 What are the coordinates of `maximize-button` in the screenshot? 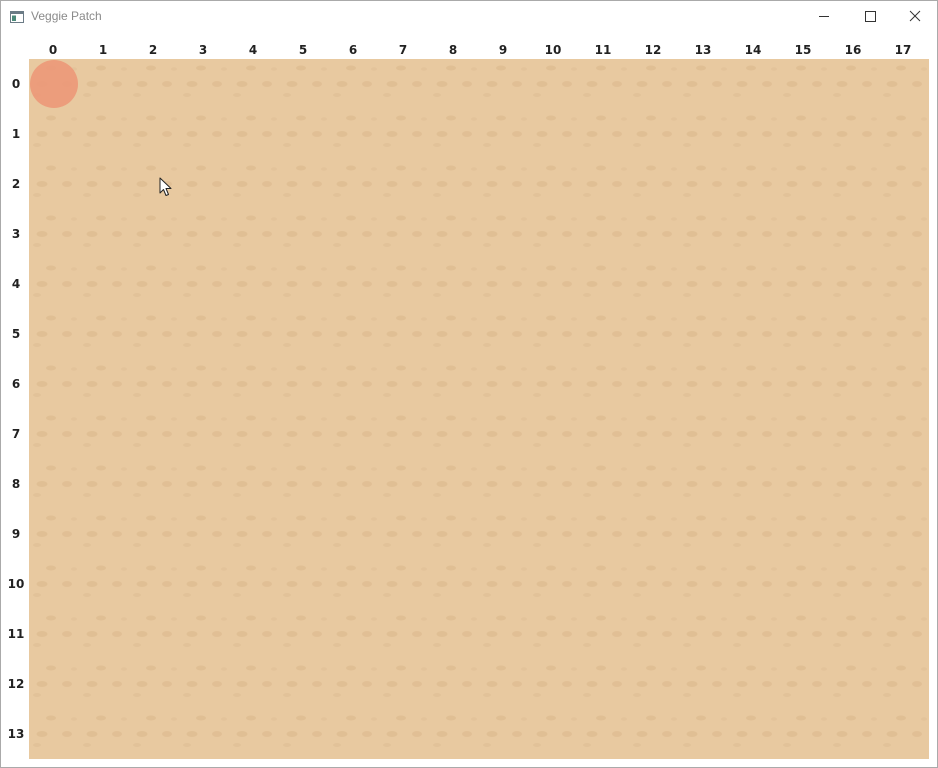 It's located at (870, 16).